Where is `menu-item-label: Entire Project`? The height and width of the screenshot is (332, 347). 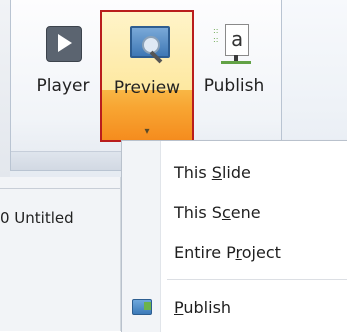
menu-item-label: Entire Project is located at coordinates (227, 252).